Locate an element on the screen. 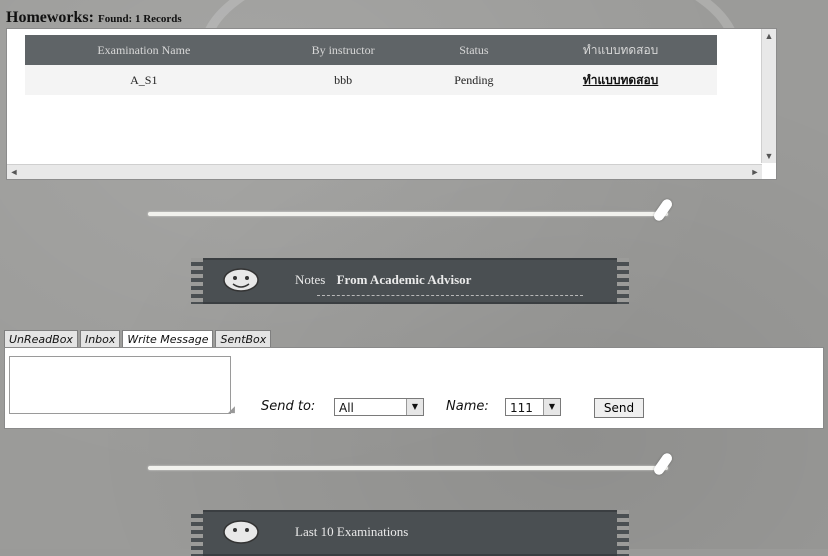 This screenshot has height=556, width=828. send-button: Send is located at coordinates (619, 408).